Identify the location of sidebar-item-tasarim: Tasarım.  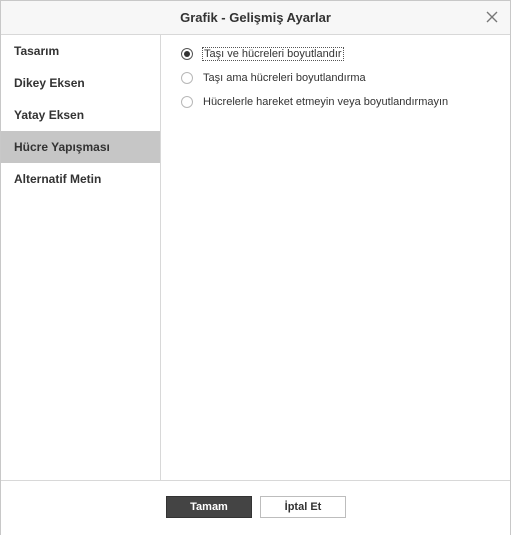
(80, 51).